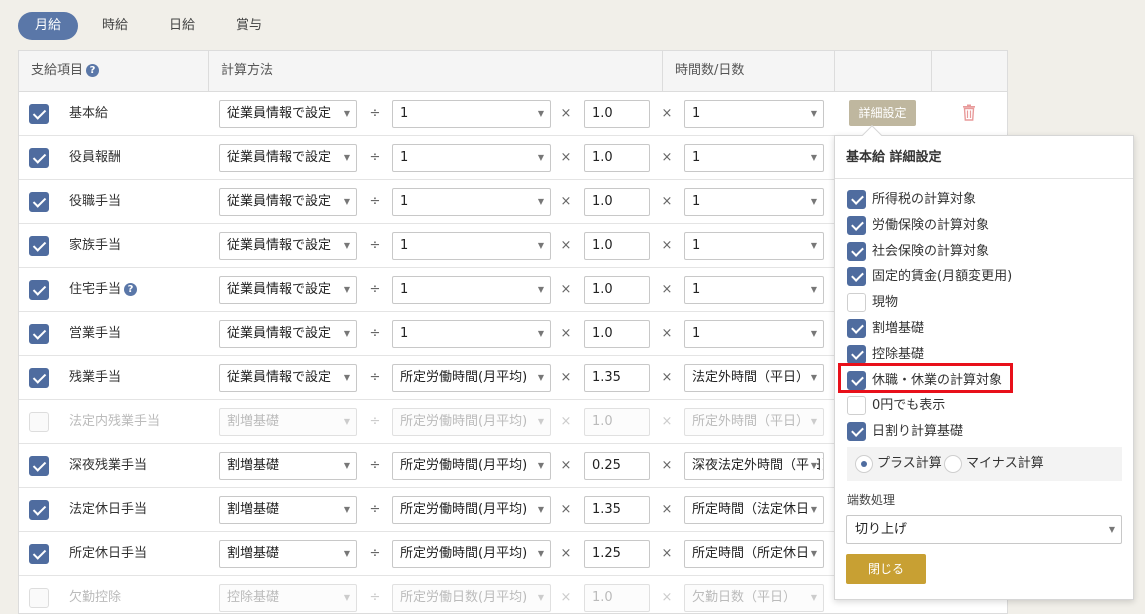 This screenshot has height=614, width=1145. I want to click on option-label: 0円でも表示, so click(909, 406).